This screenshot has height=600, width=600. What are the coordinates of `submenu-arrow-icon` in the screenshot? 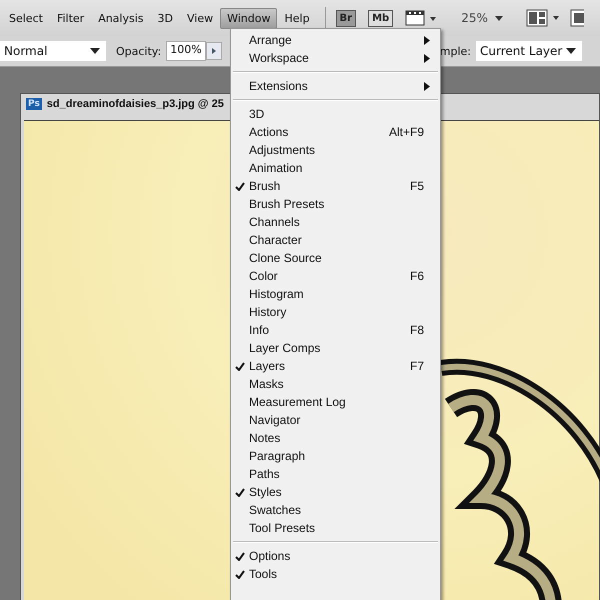 It's located at (427, 86).